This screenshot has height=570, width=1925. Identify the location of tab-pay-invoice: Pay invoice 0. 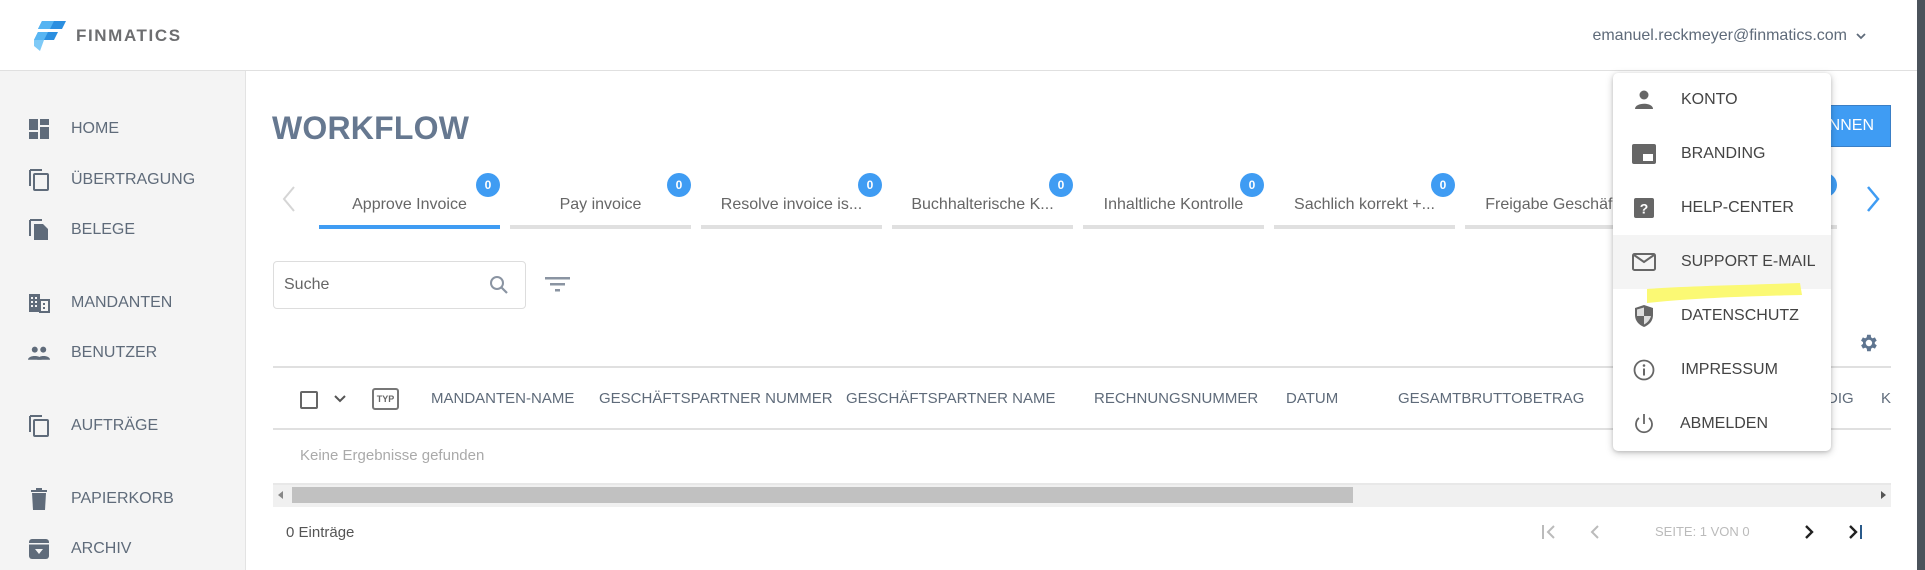
(600, 201).